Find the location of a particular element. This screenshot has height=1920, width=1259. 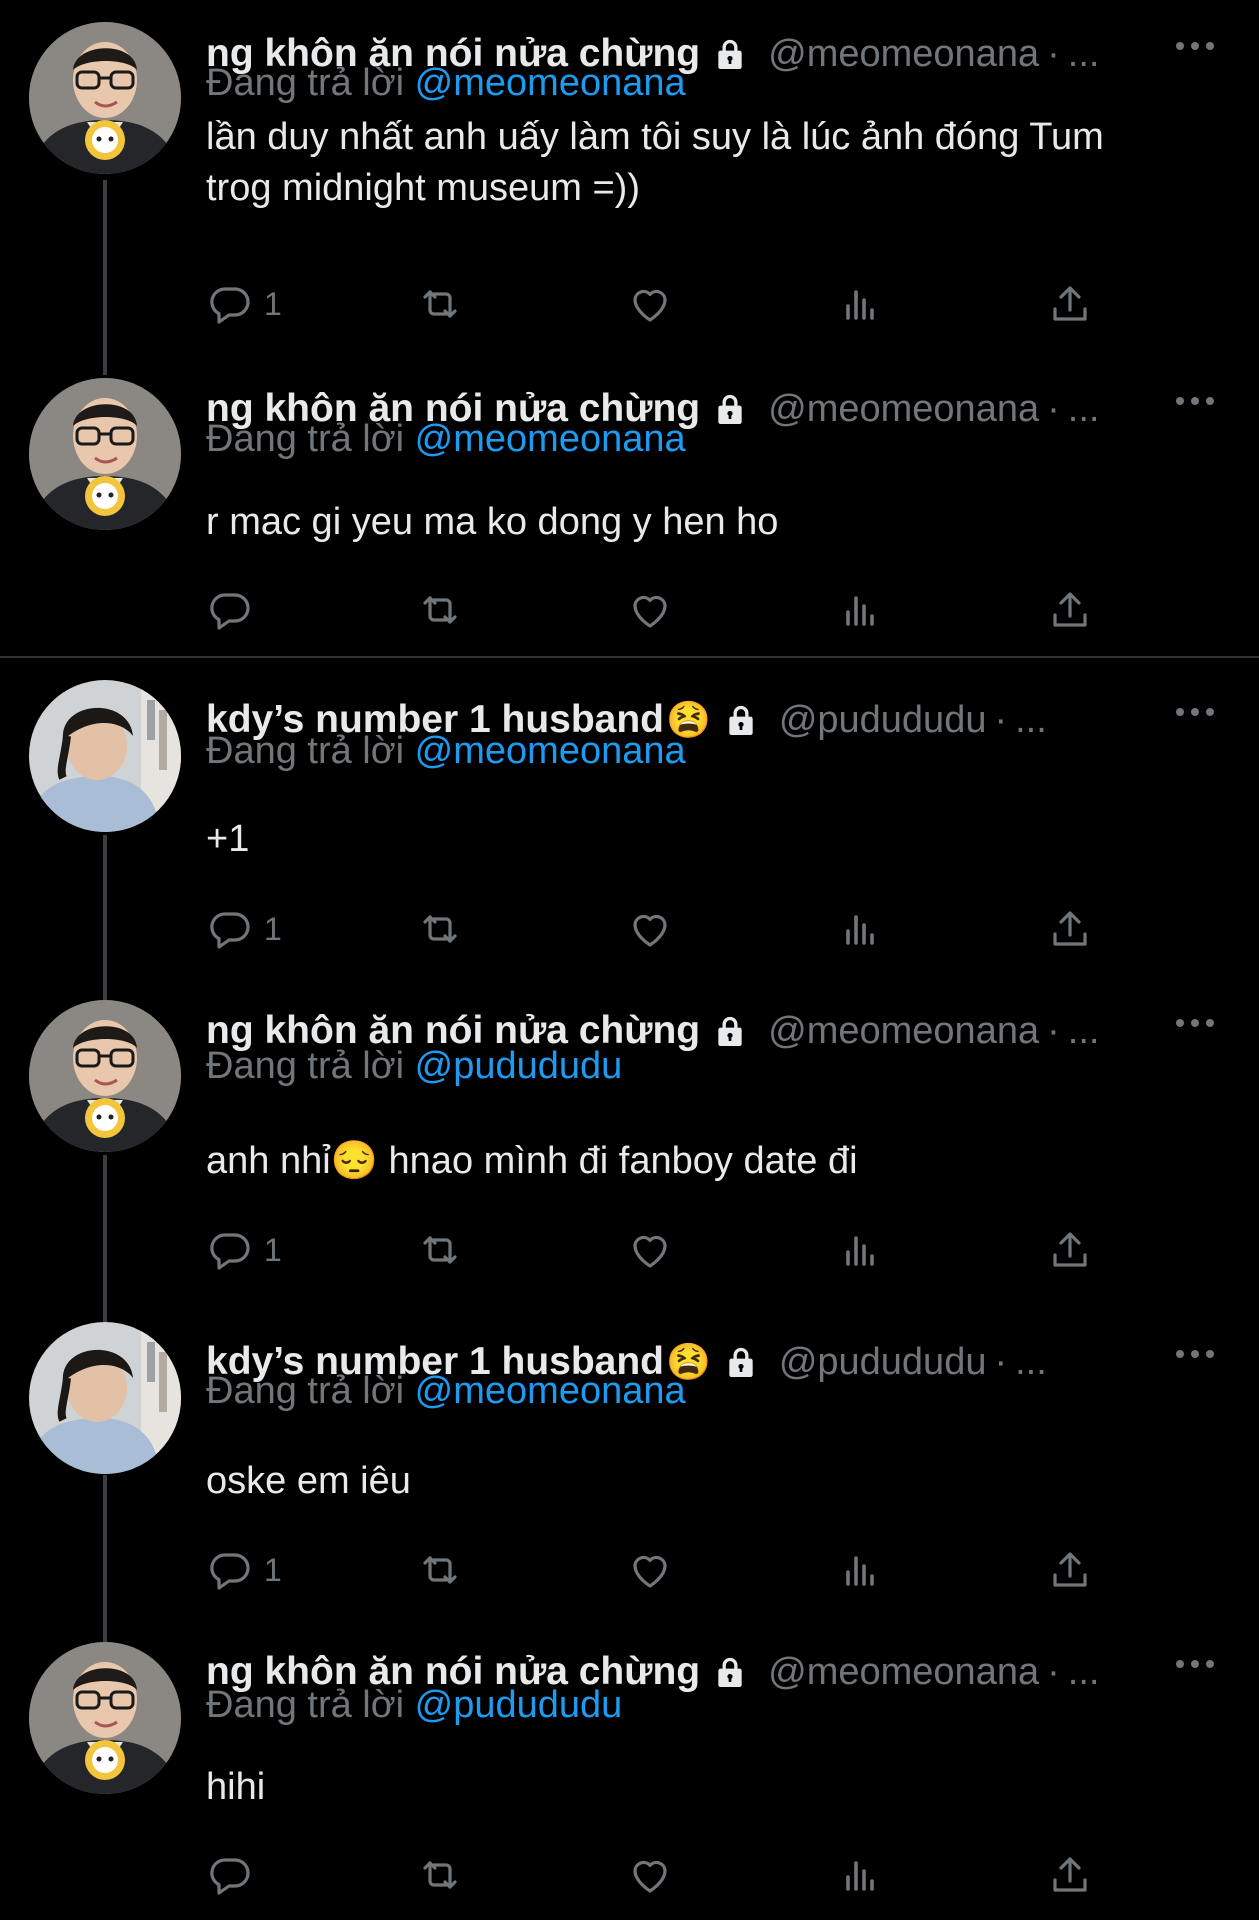

tweet-text: hihi is located at coordinates (236, 1787).